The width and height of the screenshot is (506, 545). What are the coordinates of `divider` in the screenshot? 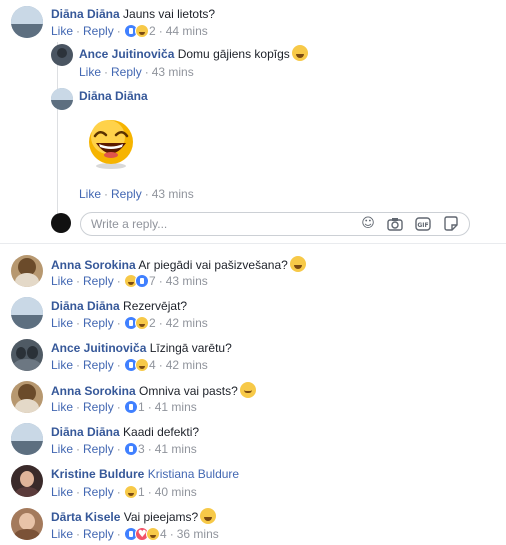 It's located at (253, 243).